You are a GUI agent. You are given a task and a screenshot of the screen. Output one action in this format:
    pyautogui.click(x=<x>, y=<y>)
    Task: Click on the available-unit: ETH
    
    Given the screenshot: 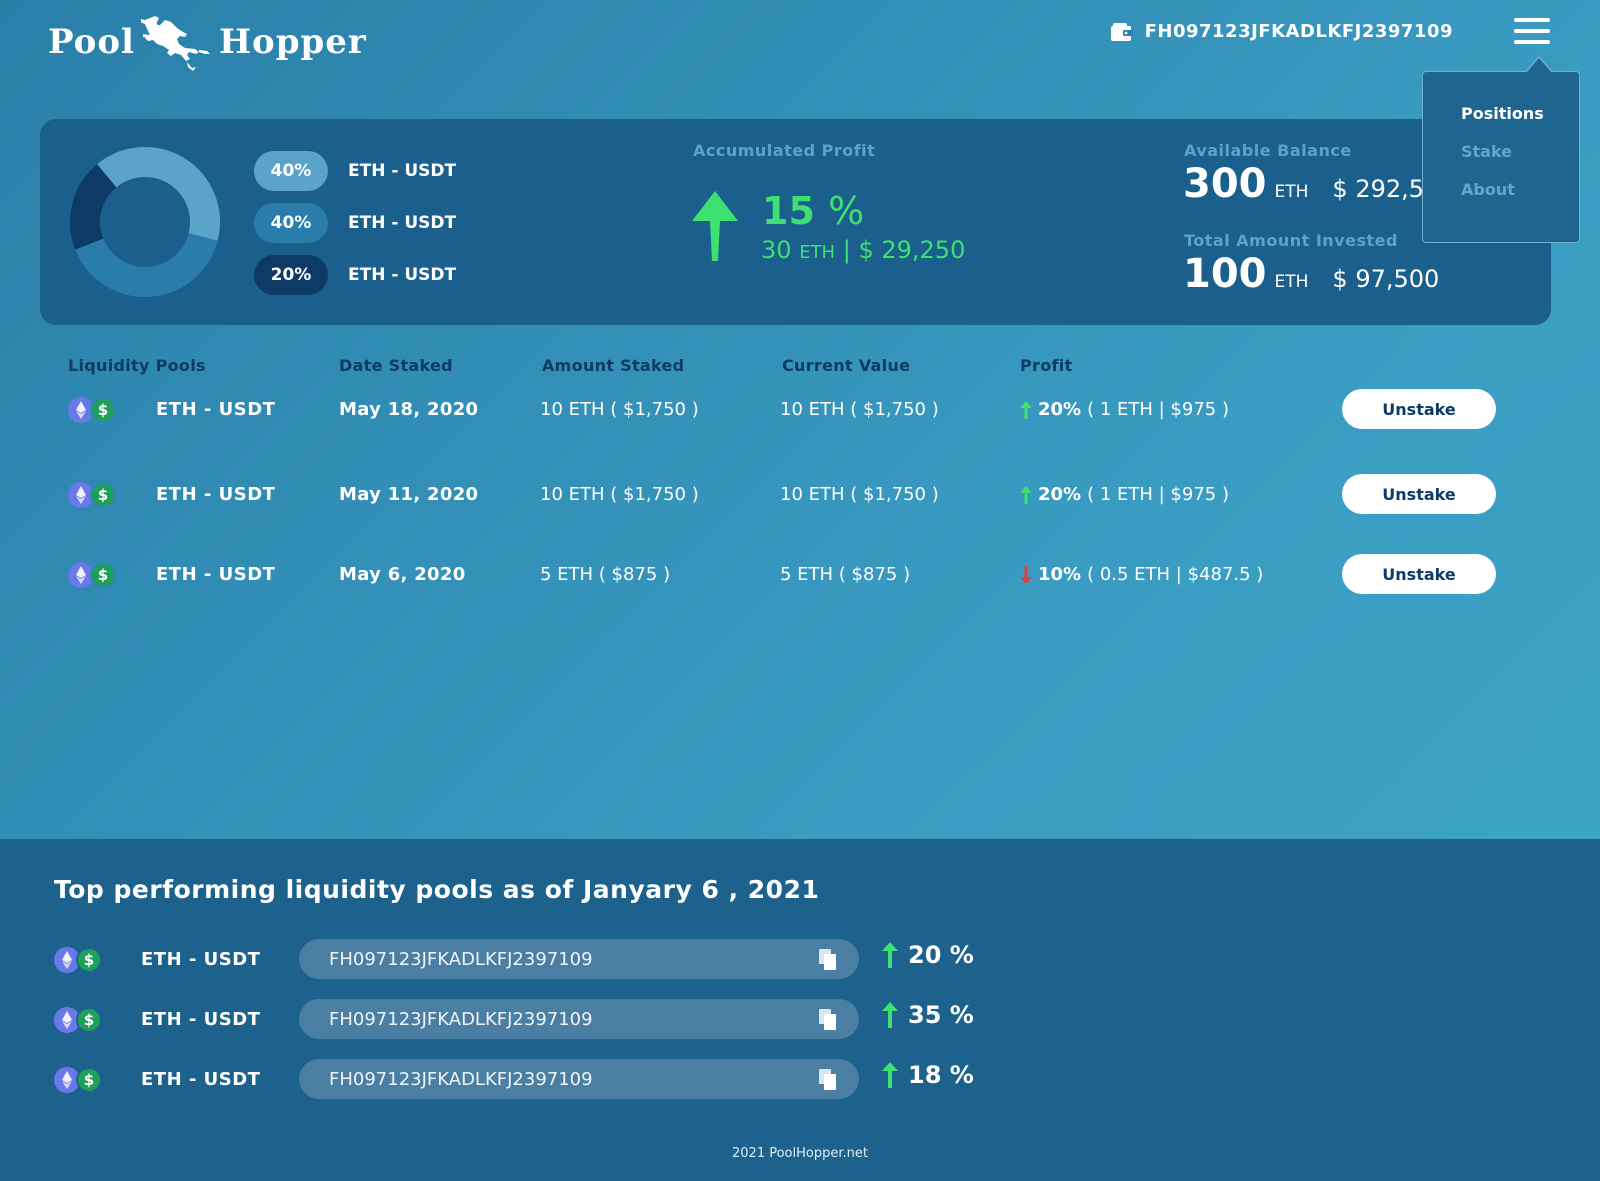 What is the action you would take?
    pyautogui.click(x=1291, y=192)
    